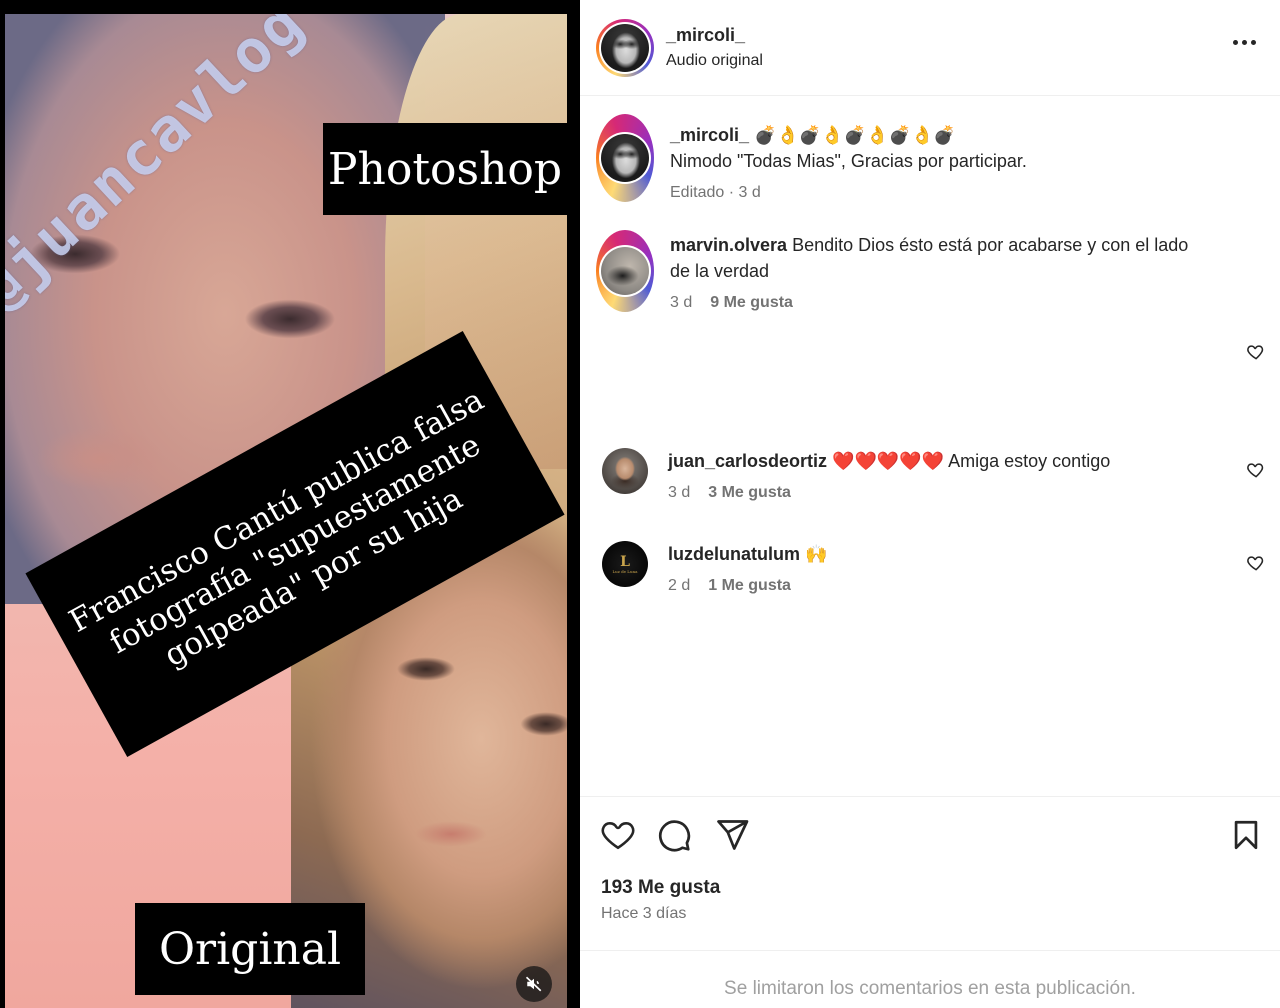 This screenshot has width=1280, height=1008. Describe the element at coordinates (715, 192) in the screenshot. I see `caption-meta: Editado · 3 d` at that location.